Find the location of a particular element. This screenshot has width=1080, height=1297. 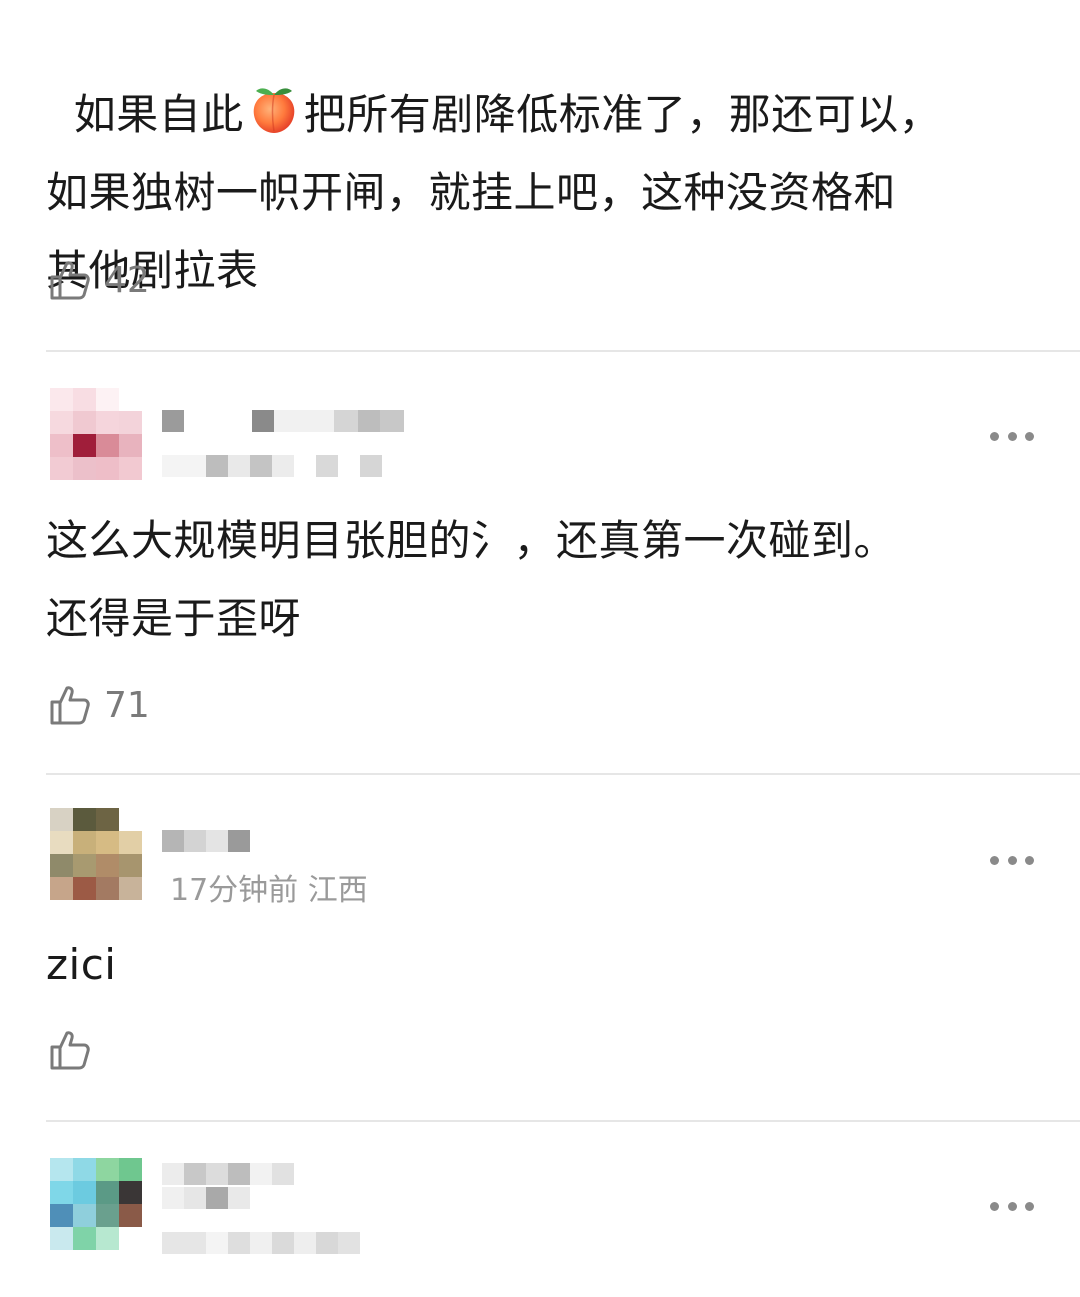

like-button: 42 is located at coordinates (98, 280).